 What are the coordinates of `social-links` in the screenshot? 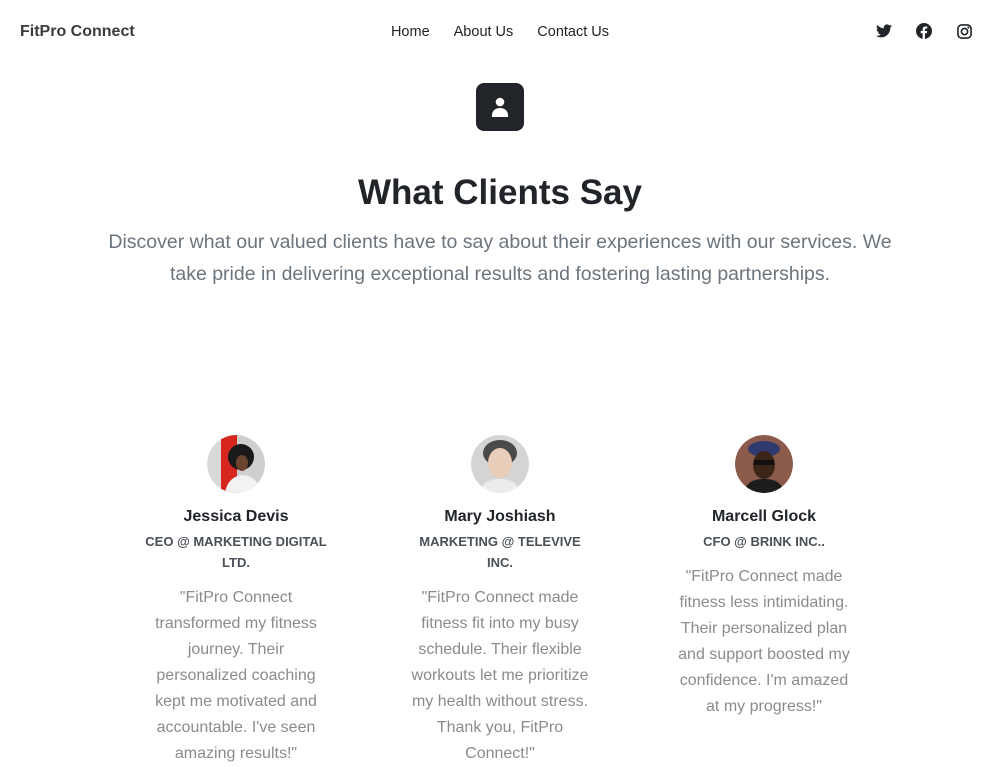 It's located at (924, 31).